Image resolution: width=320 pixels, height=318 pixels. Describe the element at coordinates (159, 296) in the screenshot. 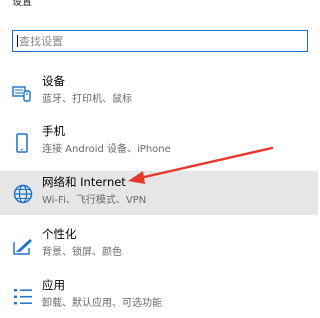

I see `settings-item-apps: 应用 卸载、默认应用、可选功能` at that location.